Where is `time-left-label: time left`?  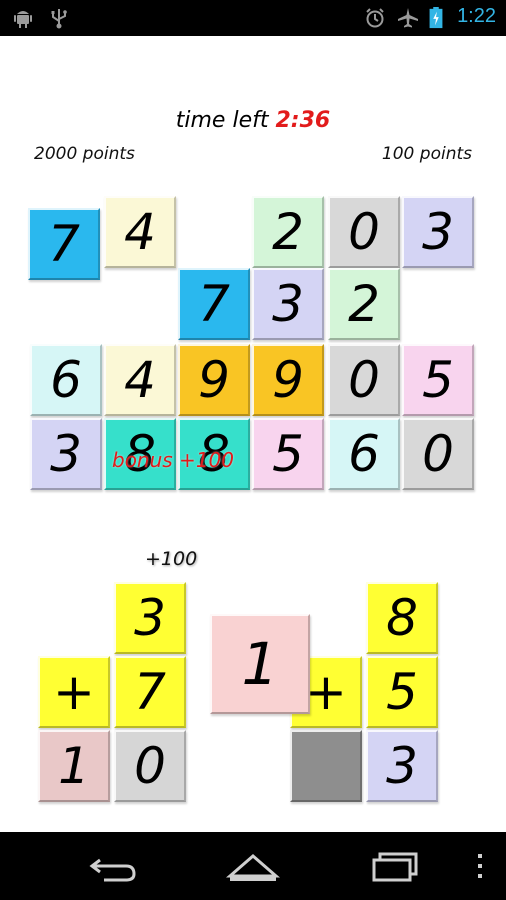 time-left-label: time left is located at coordinates (222, 120).